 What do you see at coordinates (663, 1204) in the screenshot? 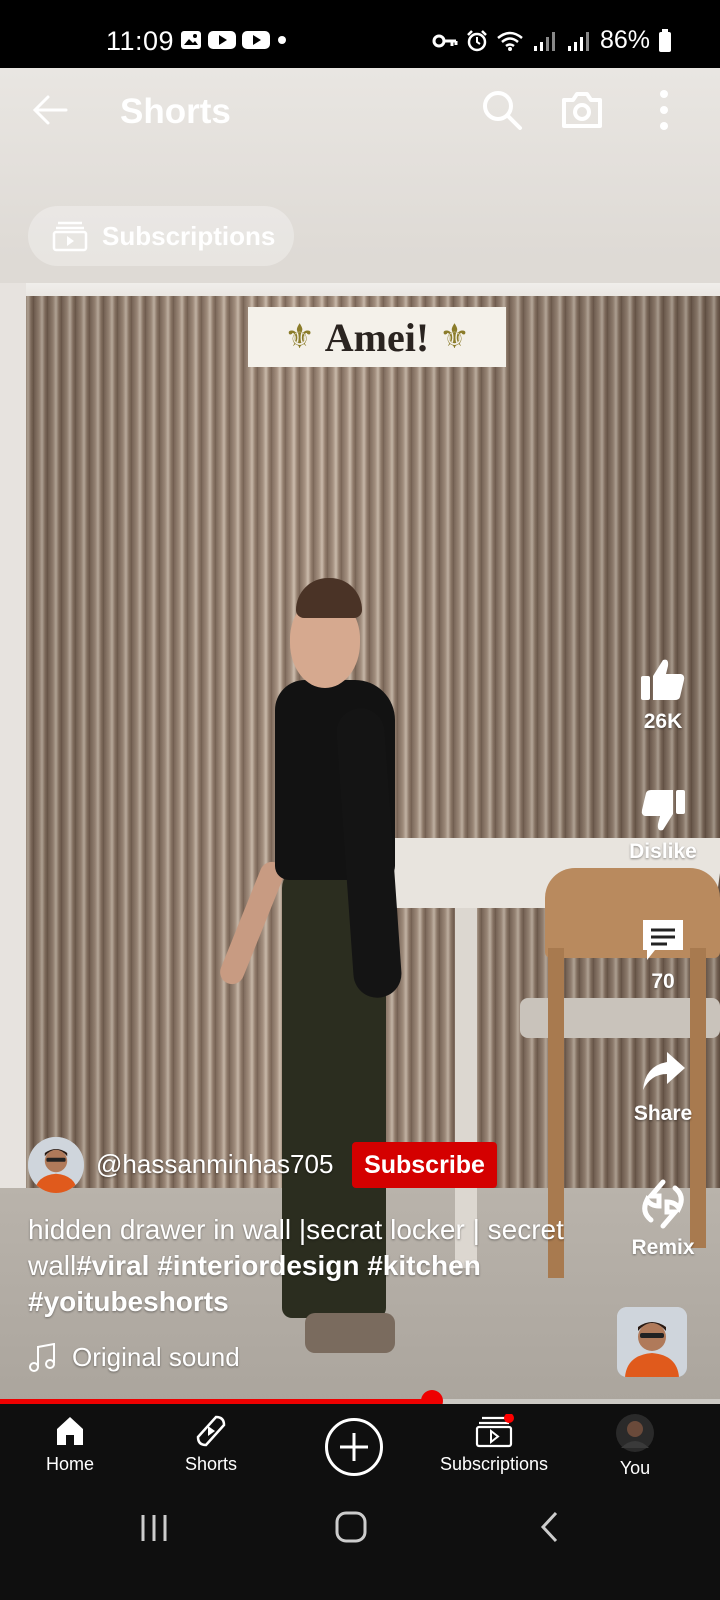
I see `remix-icon` at bounding box center [663, 1204].